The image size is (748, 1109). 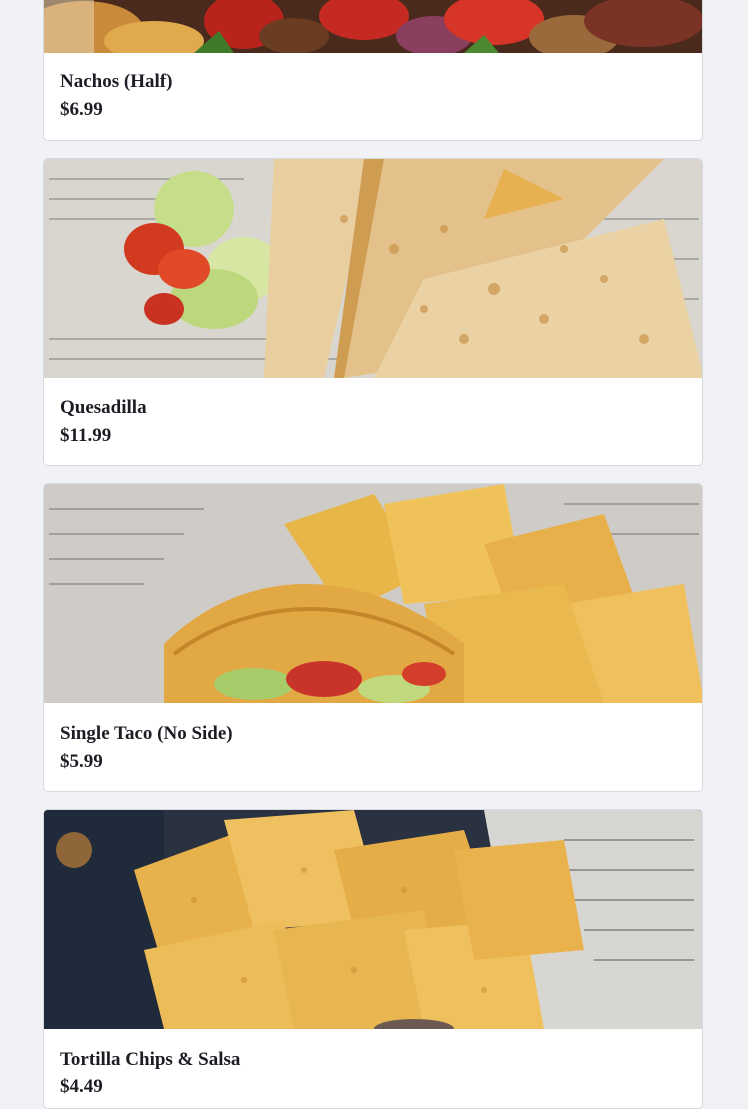 I want to click on menu-item-name: Nachos (Half), so click(x=116, y=81).